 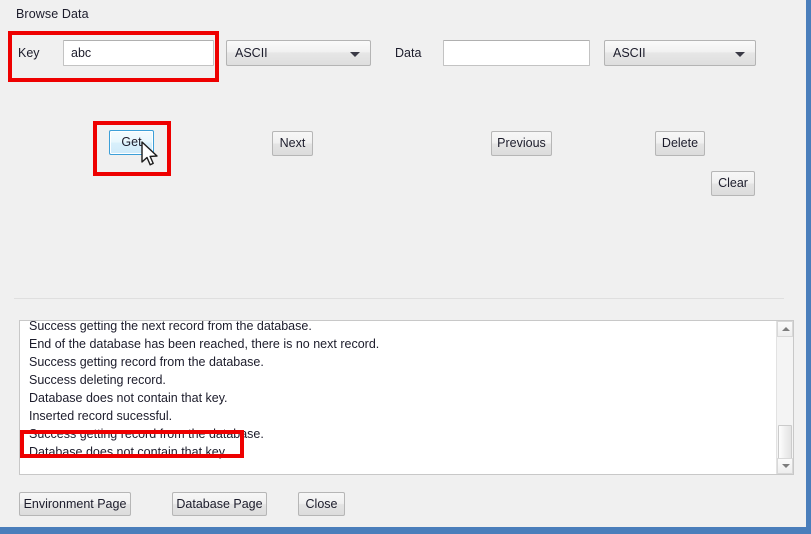 What do you see at coordinates (785, 442) in the screenshot?
I see `scrollbar-thumb` at bounding box center [785, 442].